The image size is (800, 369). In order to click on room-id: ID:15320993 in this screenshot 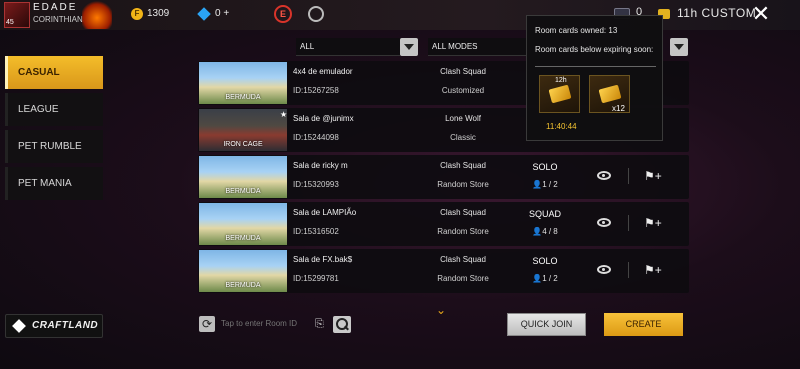, I will do `click(316, 184)`.